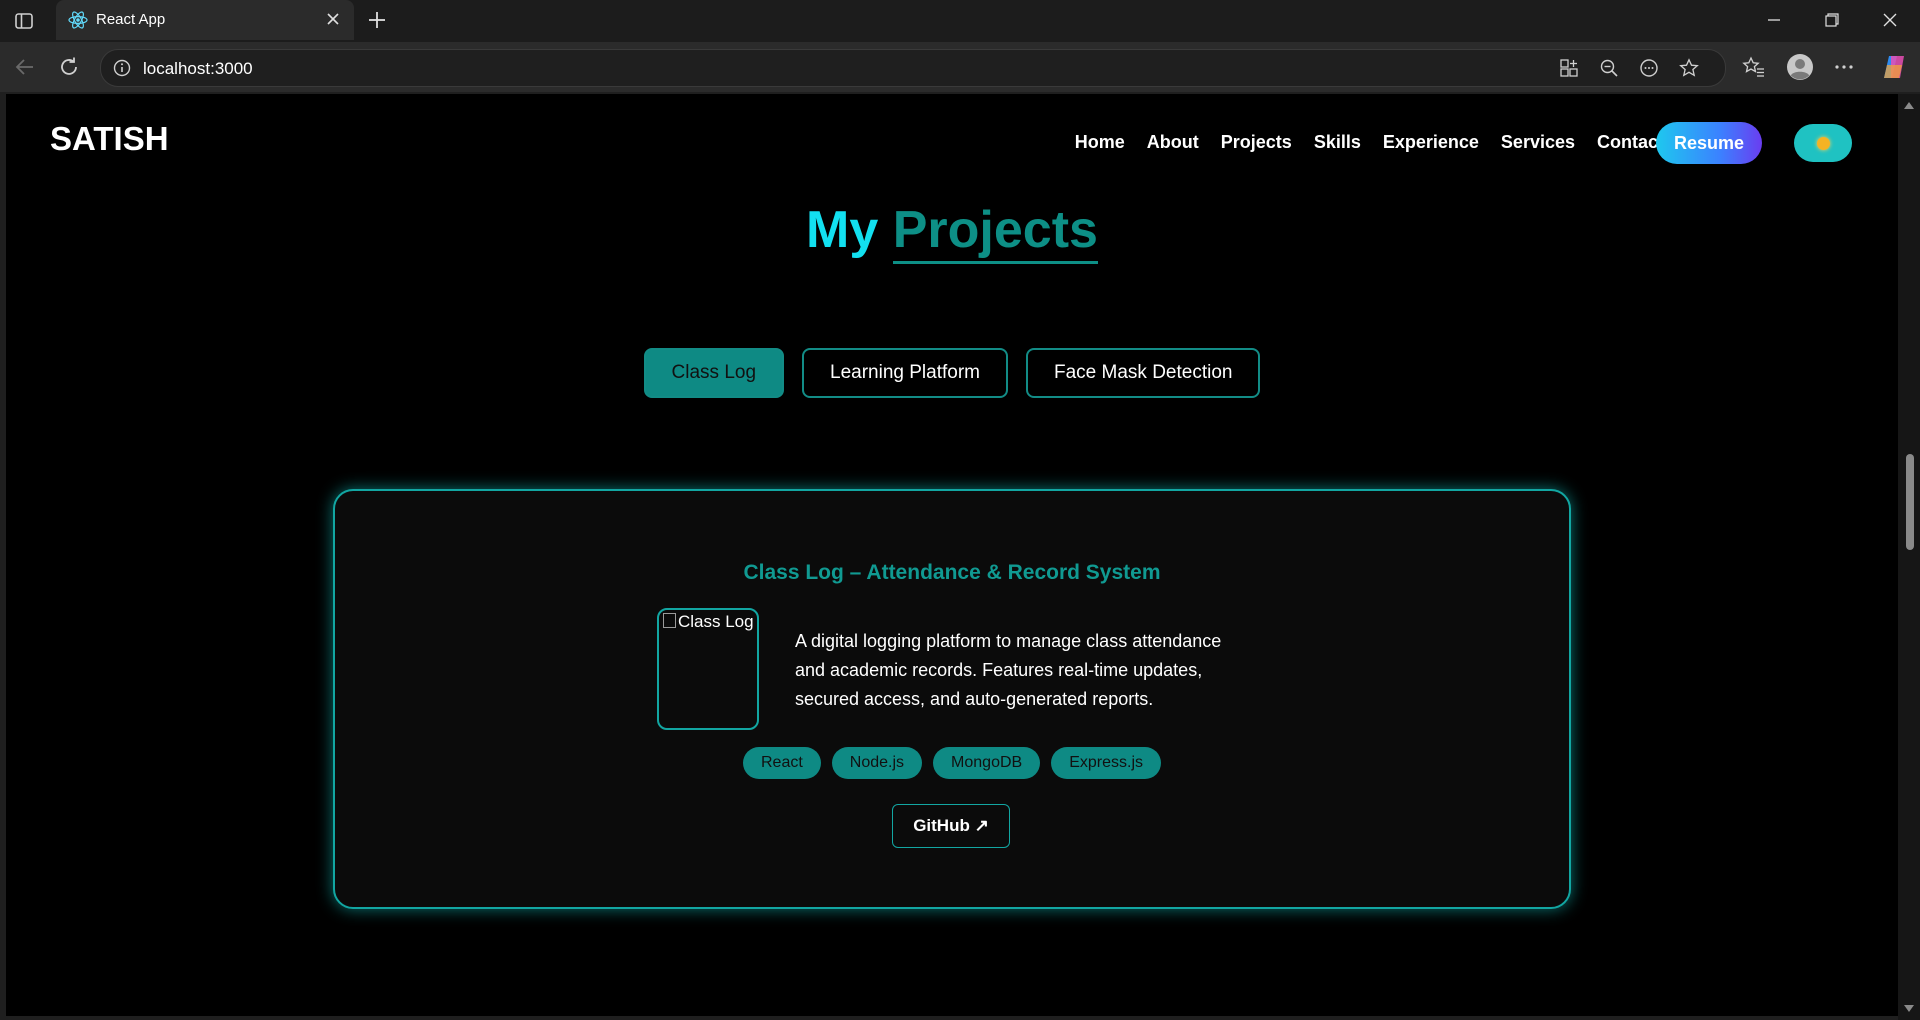 The height and width of the screenshot is (1020, 1920). What do you see at coordinates (1890, 20) in the screenshot?
I see `window-close-icon` at bounding box center [1890, 20].